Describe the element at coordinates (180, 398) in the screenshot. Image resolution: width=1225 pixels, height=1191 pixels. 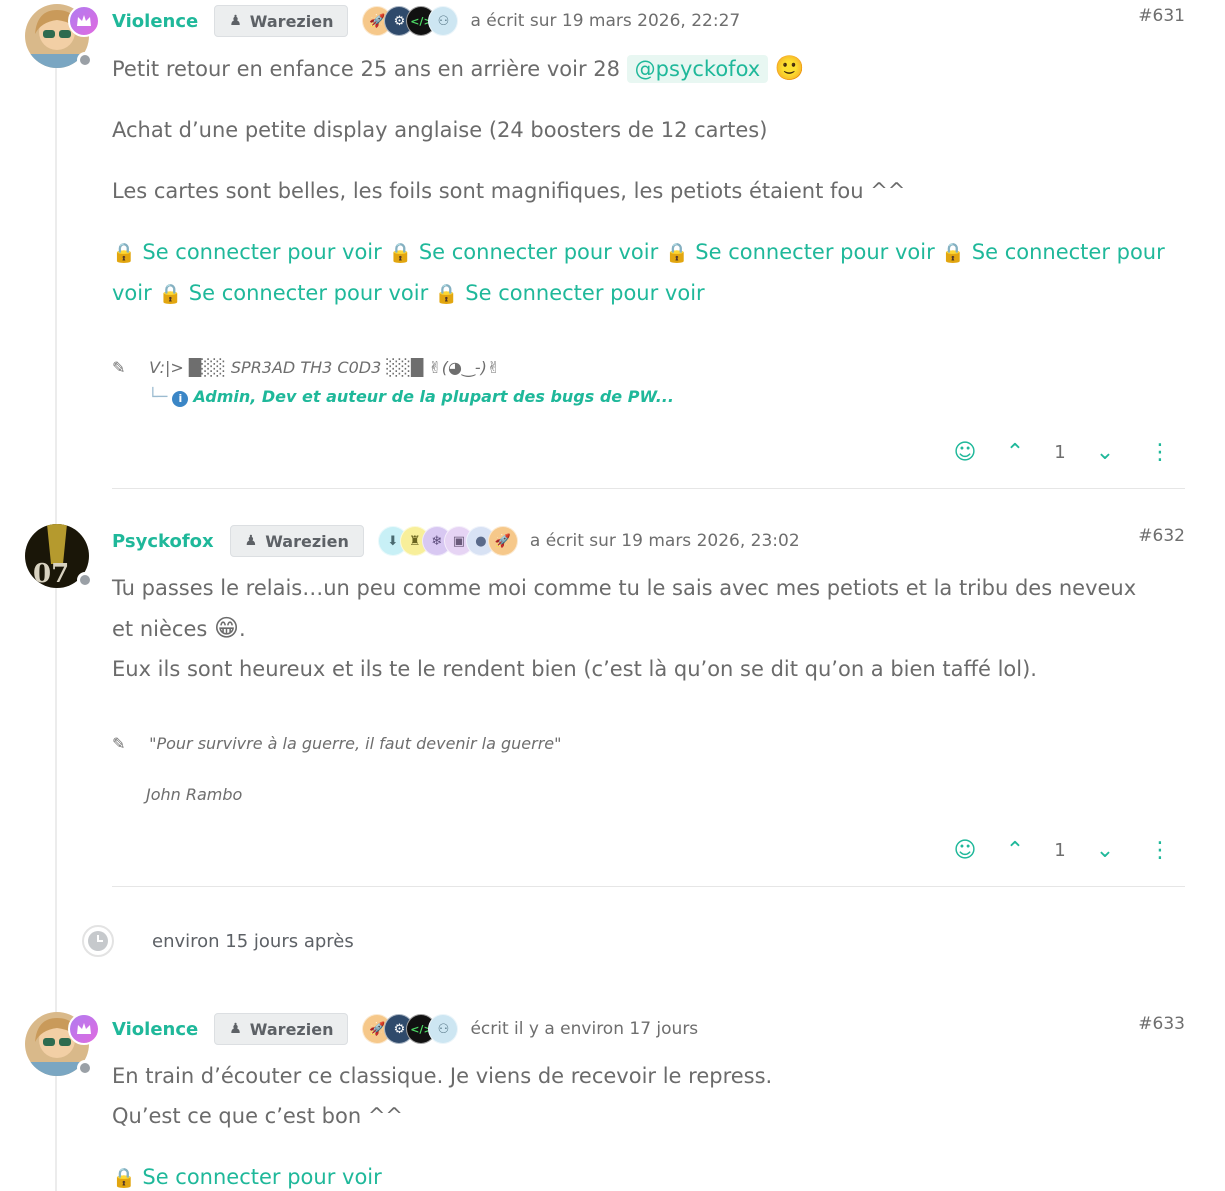
I see `info-icon: i` at that location.